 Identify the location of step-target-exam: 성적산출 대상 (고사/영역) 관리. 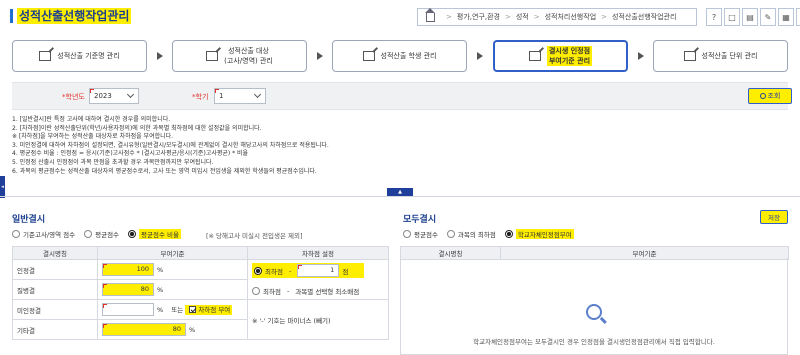
(239, 56).